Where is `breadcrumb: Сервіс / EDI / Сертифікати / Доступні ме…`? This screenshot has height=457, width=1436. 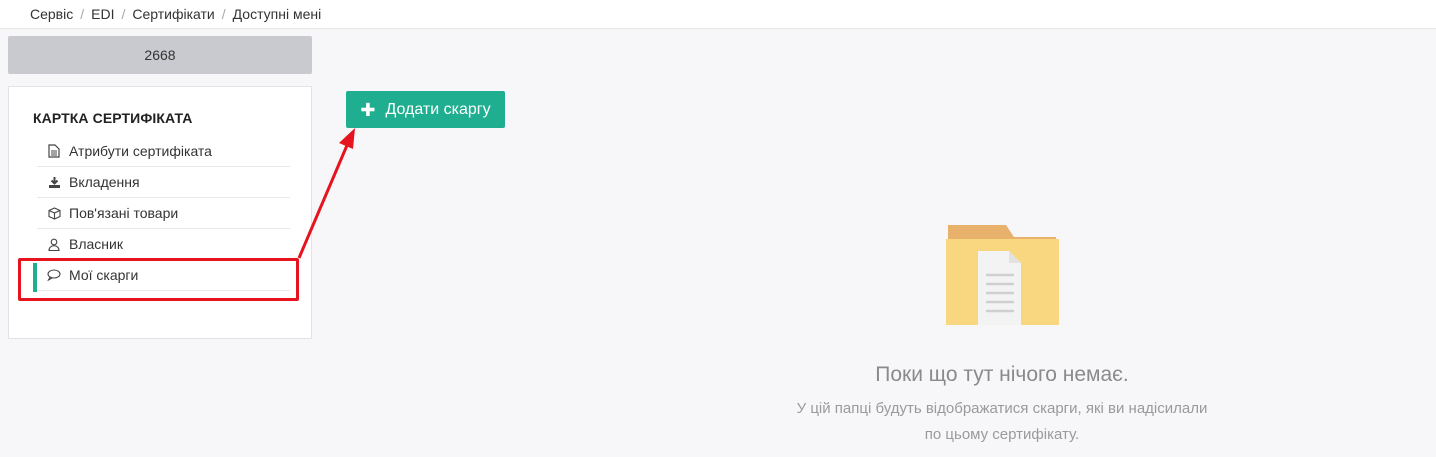
breadcrumb: Сервіс / EDI / Сертифікати / Доступні ме… is located at coordinates (718, 14).